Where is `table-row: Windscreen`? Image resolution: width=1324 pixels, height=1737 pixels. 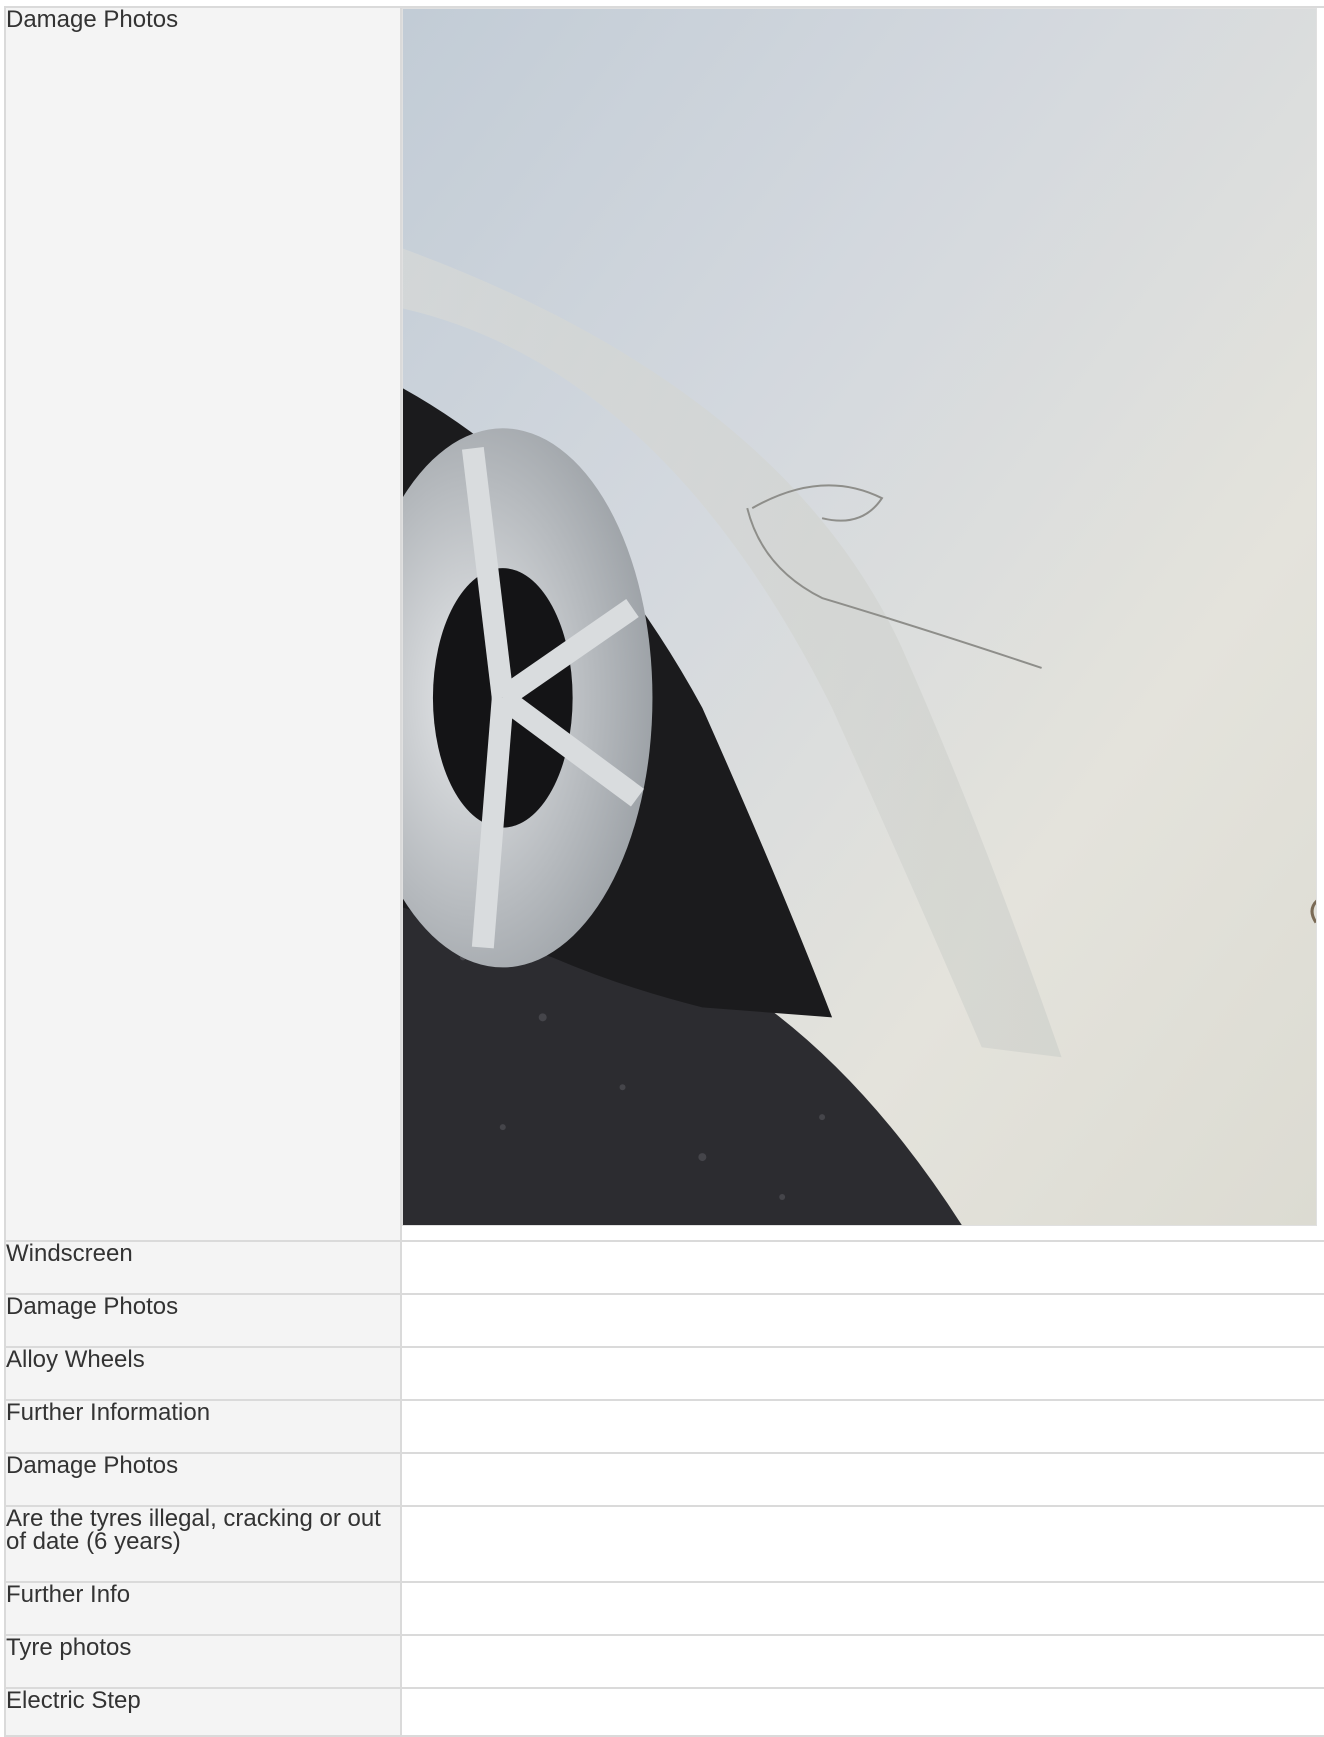
table-row: Windscreen is located at coordinates (664, 1267).